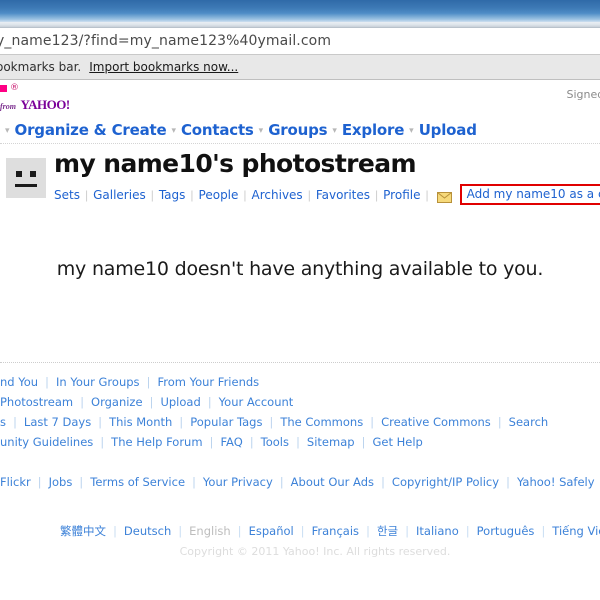  What do you see at coordinates (210, 531) in the screenshot?
I see `language-option-english: English` at bounding box center [210, 531].